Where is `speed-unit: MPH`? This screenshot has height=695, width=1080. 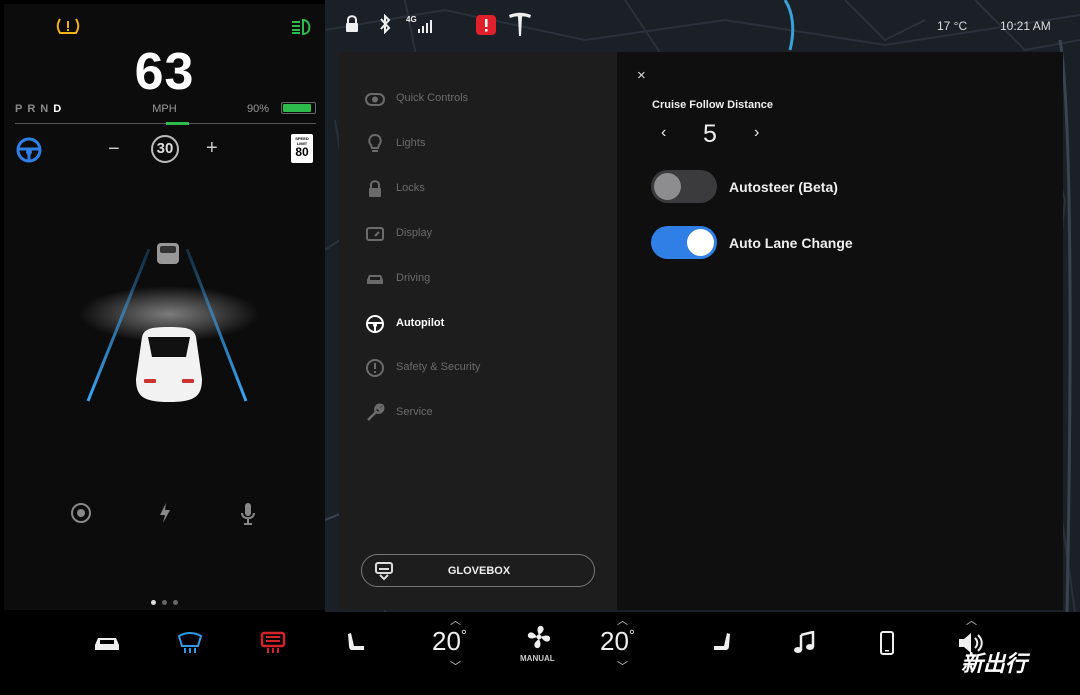
speed-unit: MPH is located at coordinates (164, 109).